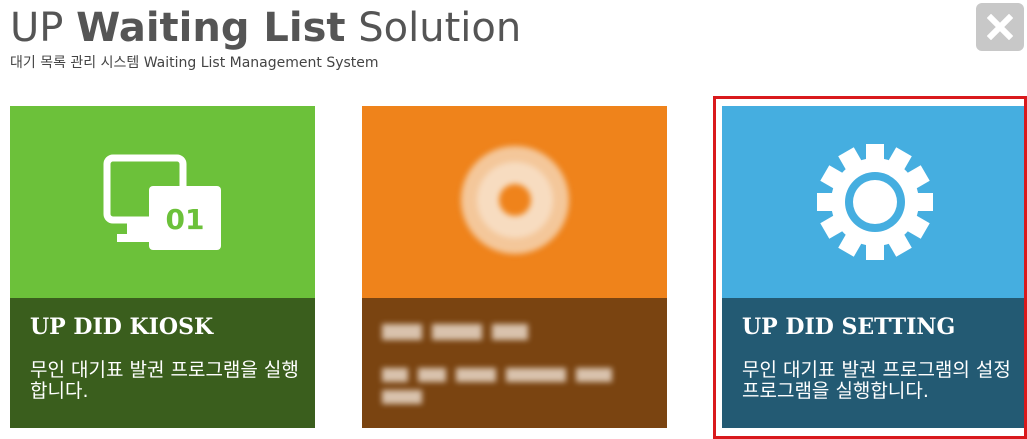 The width and height of the screenshot is (1027, 439). I want to click on close-icon, so click(1000, 27).